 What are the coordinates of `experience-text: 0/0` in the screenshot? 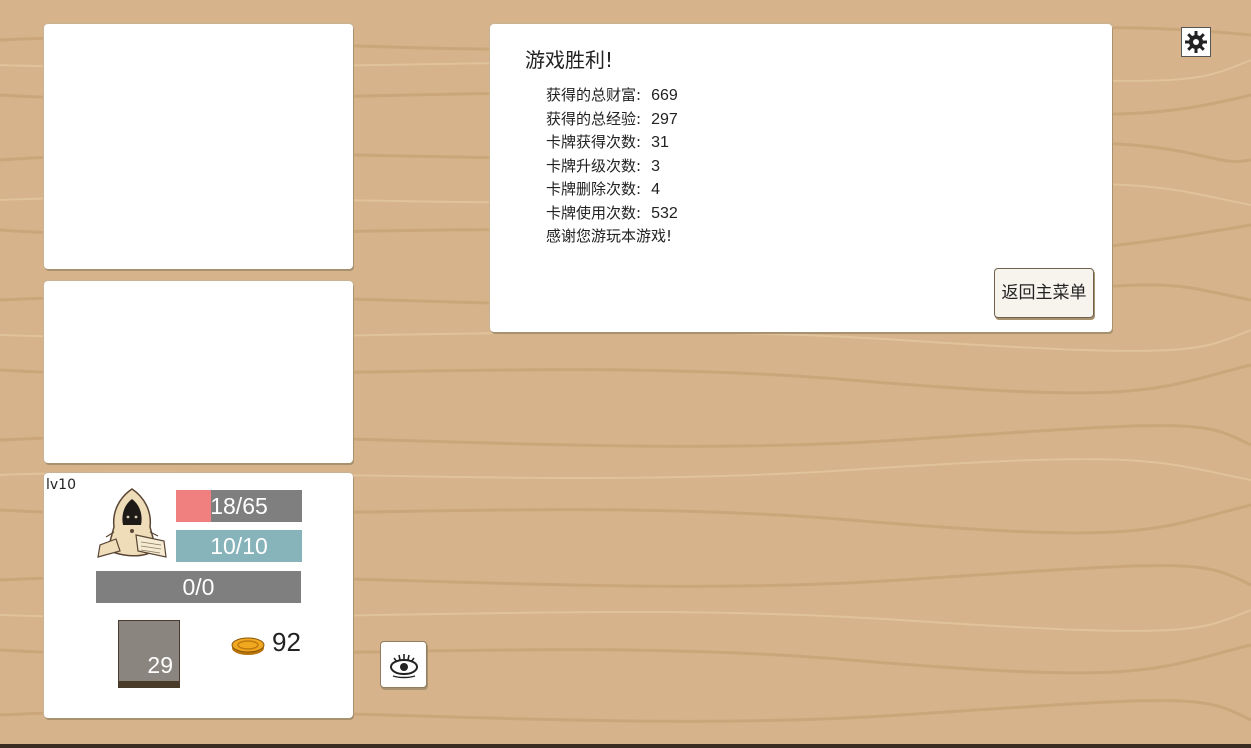 It's located at (198, 587).